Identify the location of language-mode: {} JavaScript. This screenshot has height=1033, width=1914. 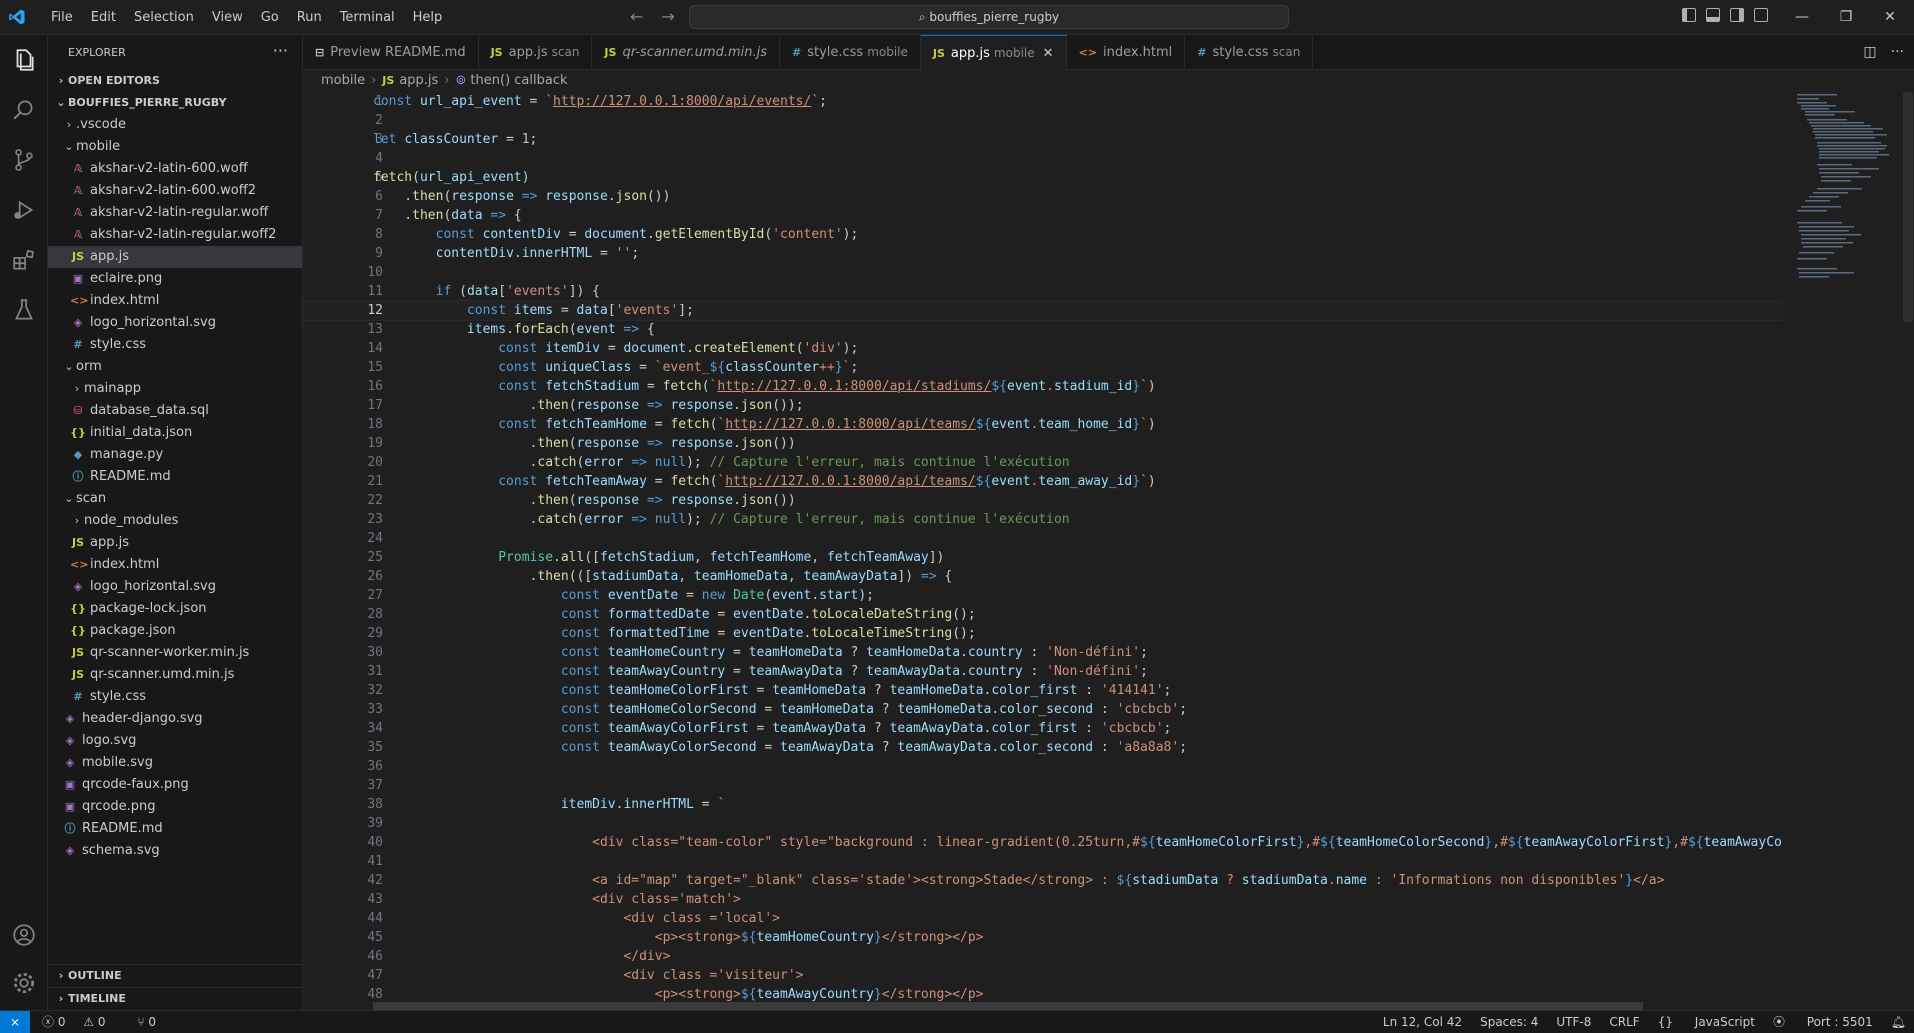
(1706, 1022).